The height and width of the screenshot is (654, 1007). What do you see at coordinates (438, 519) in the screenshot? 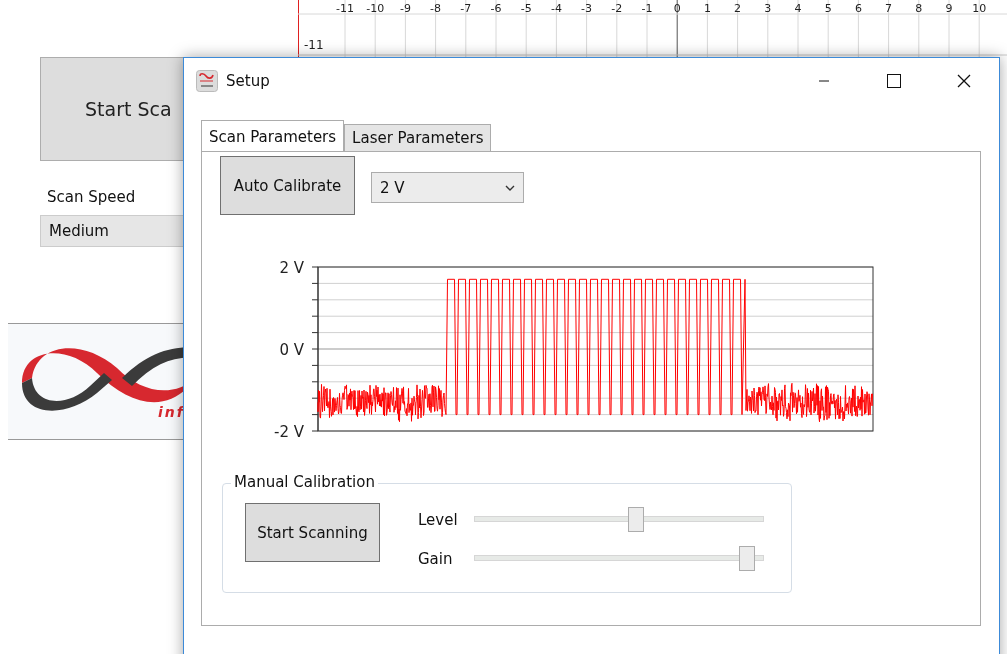
I see `slider-label: Level` at bounding box center [438, 519].